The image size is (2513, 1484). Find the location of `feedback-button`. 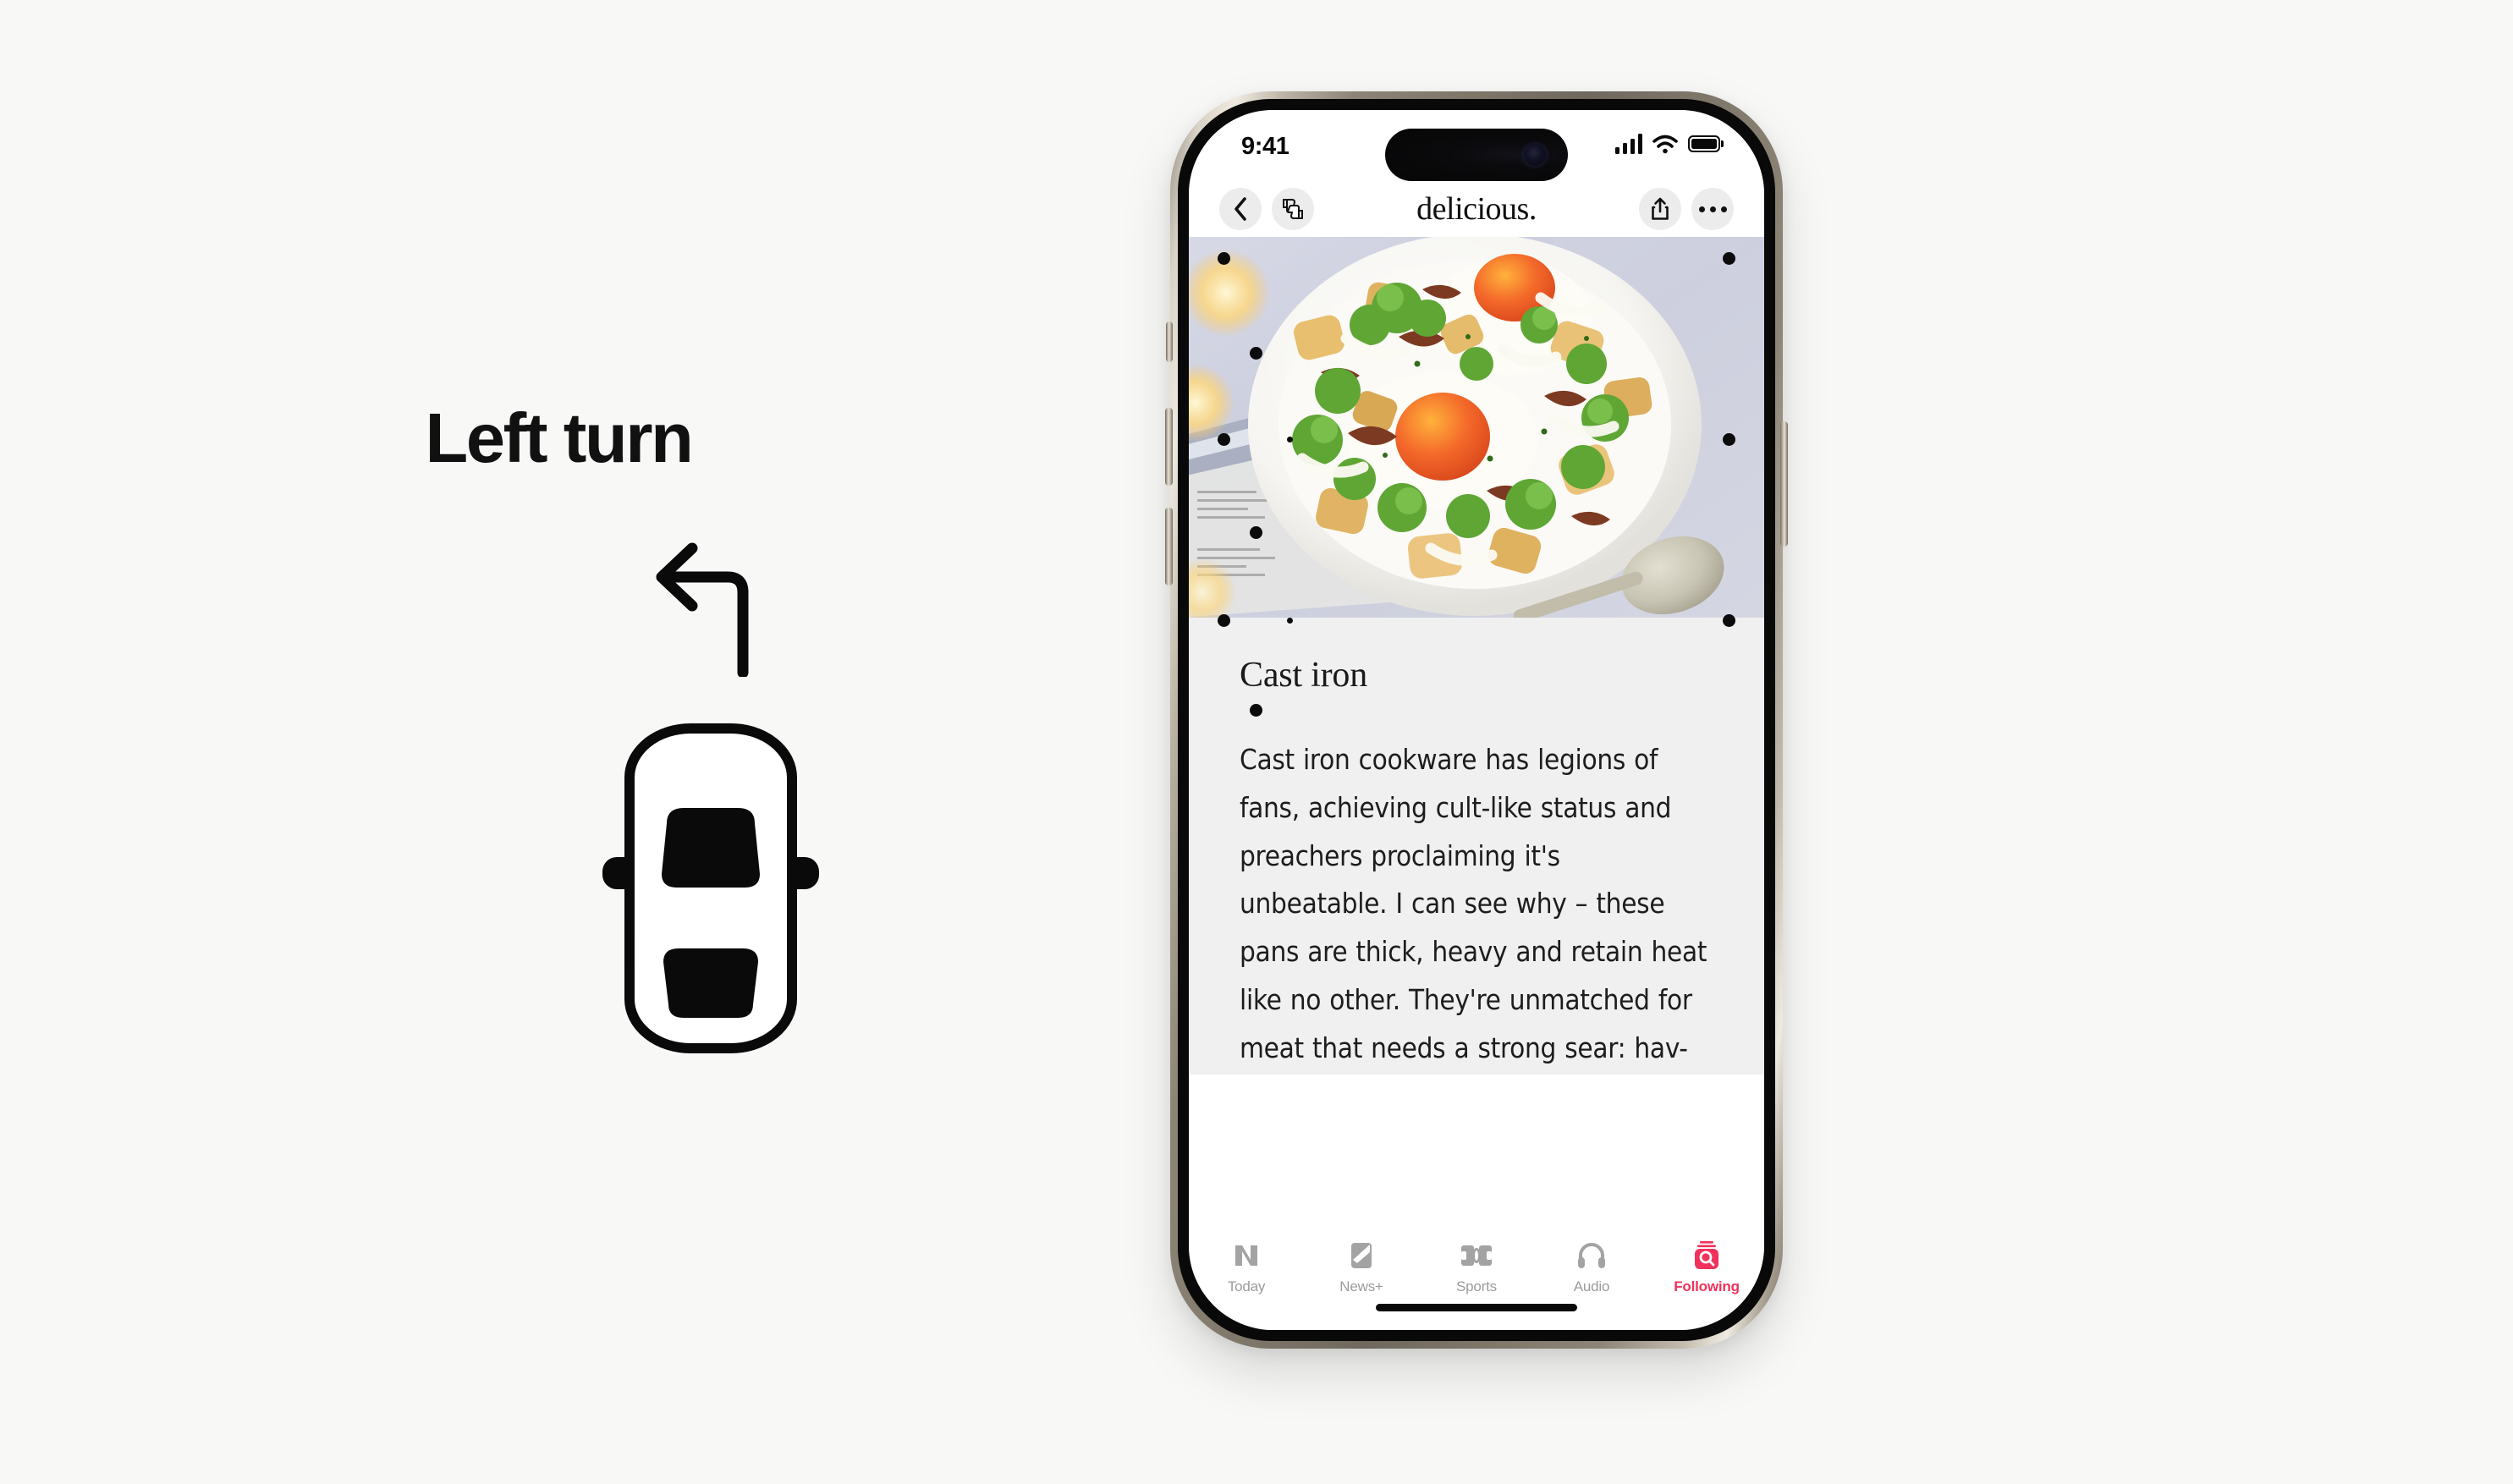

feedback-button is located at coordinates (1293, 209).